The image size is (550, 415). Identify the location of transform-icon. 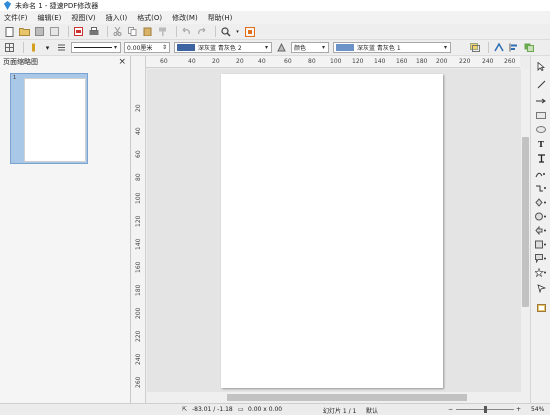
(498, 47).